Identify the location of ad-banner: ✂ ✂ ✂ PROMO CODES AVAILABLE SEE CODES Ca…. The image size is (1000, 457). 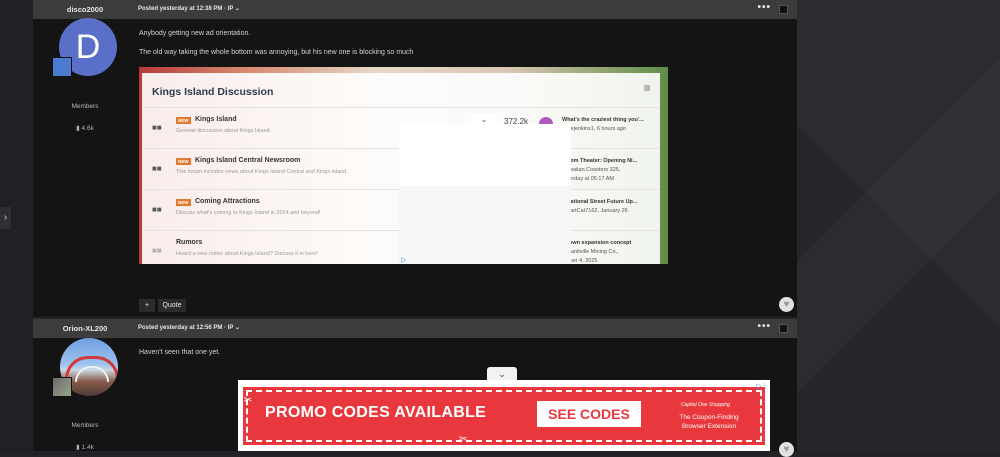
(504, 413).